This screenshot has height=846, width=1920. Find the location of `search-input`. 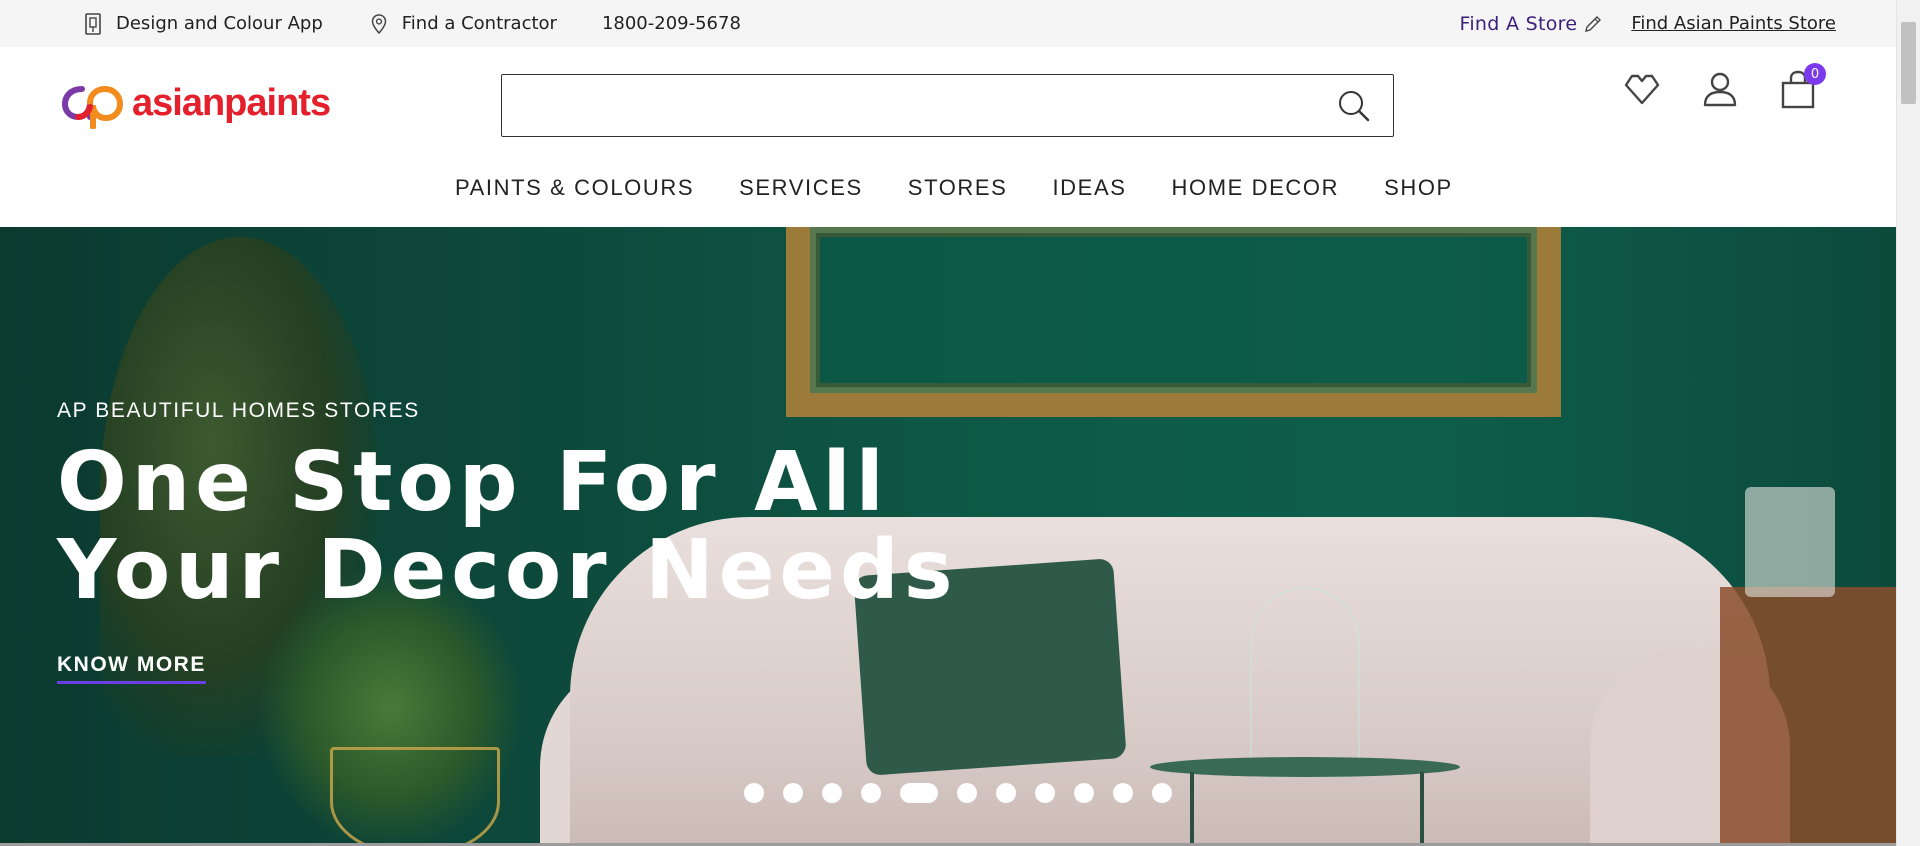

search-input is located at coordinates (912, 104).